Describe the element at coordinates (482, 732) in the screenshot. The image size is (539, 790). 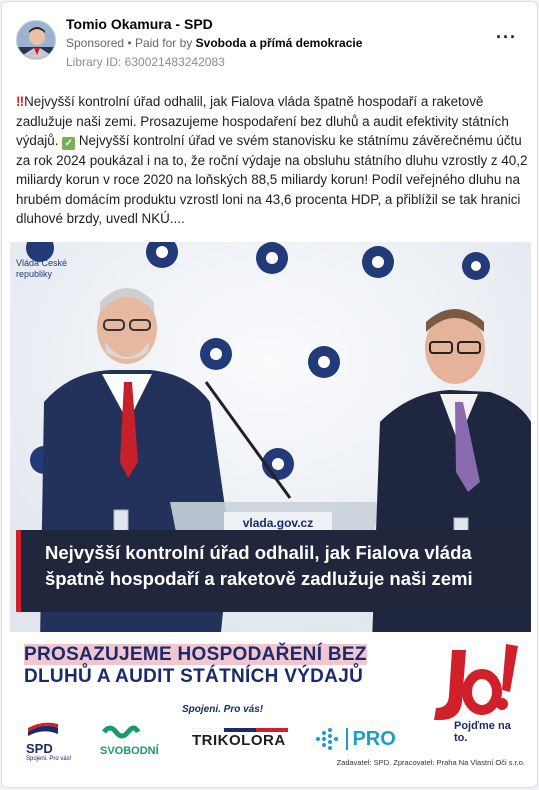
I see `jo-subtitle: Pojďme na to.` at that location.